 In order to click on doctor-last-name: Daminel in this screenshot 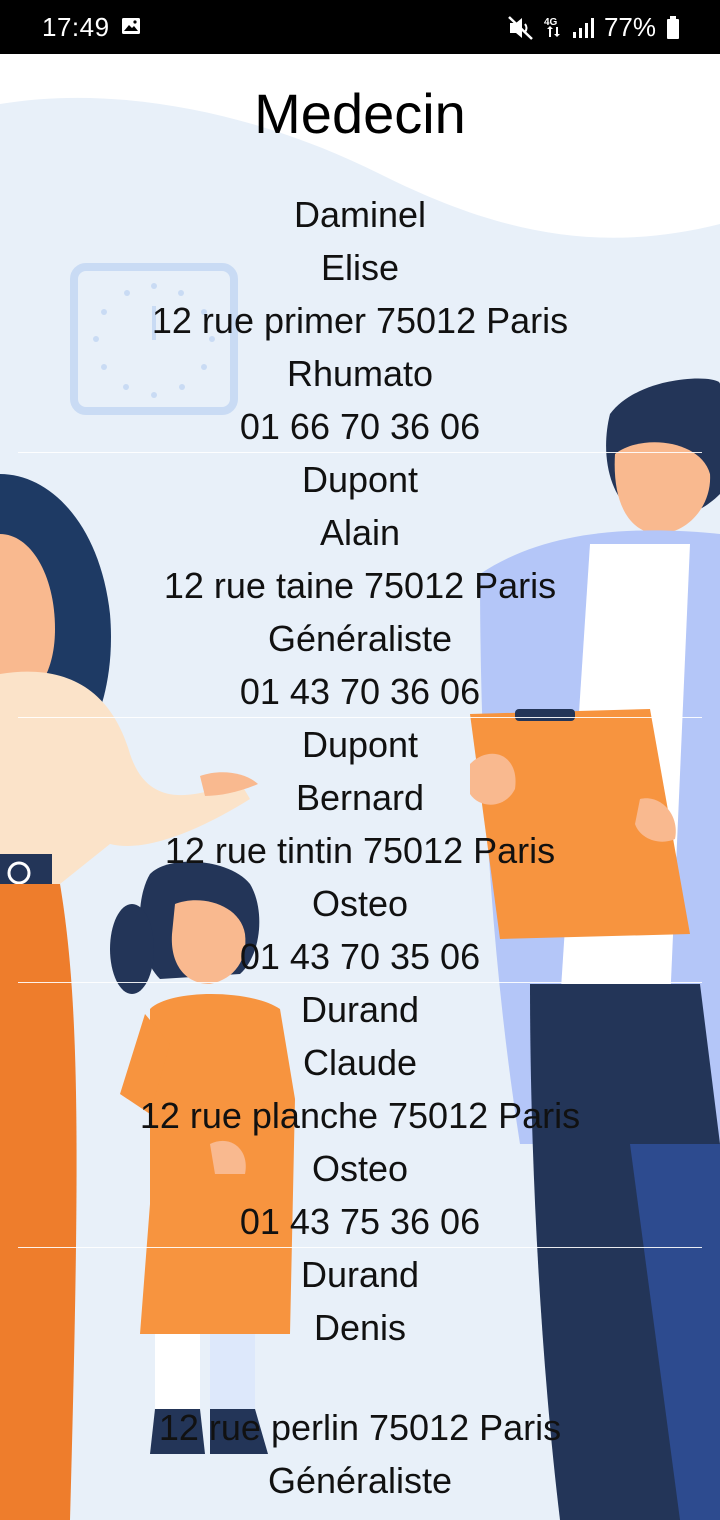, I will do `click(360, 214)`.